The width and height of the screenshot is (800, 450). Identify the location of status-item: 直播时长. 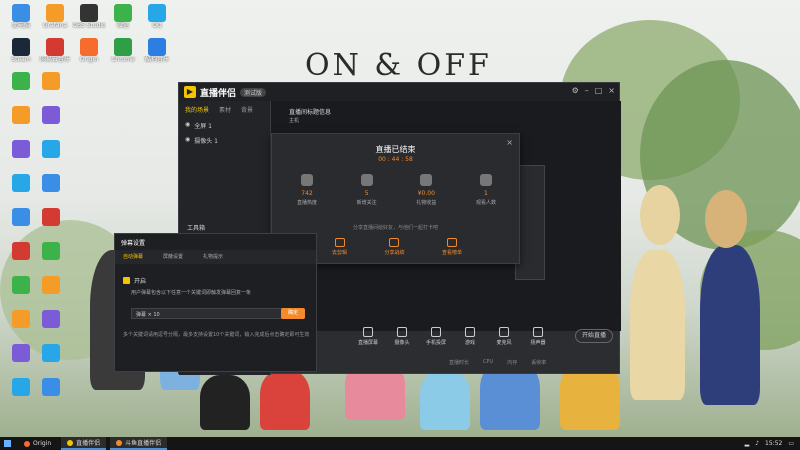
(459, 363).